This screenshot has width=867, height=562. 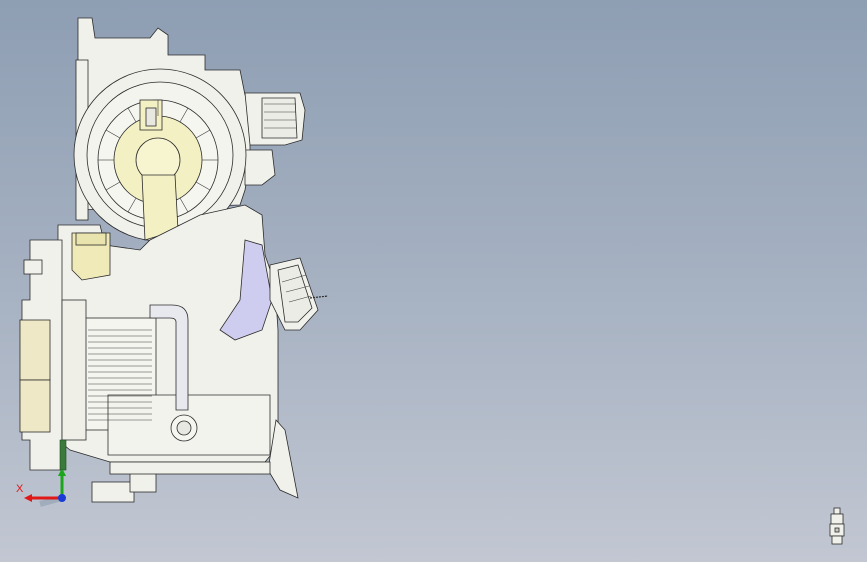 What do you see at coordinates (260, 167) in the screenshot?
I see `upper-duct-lower` at bounding box center [260, 167].